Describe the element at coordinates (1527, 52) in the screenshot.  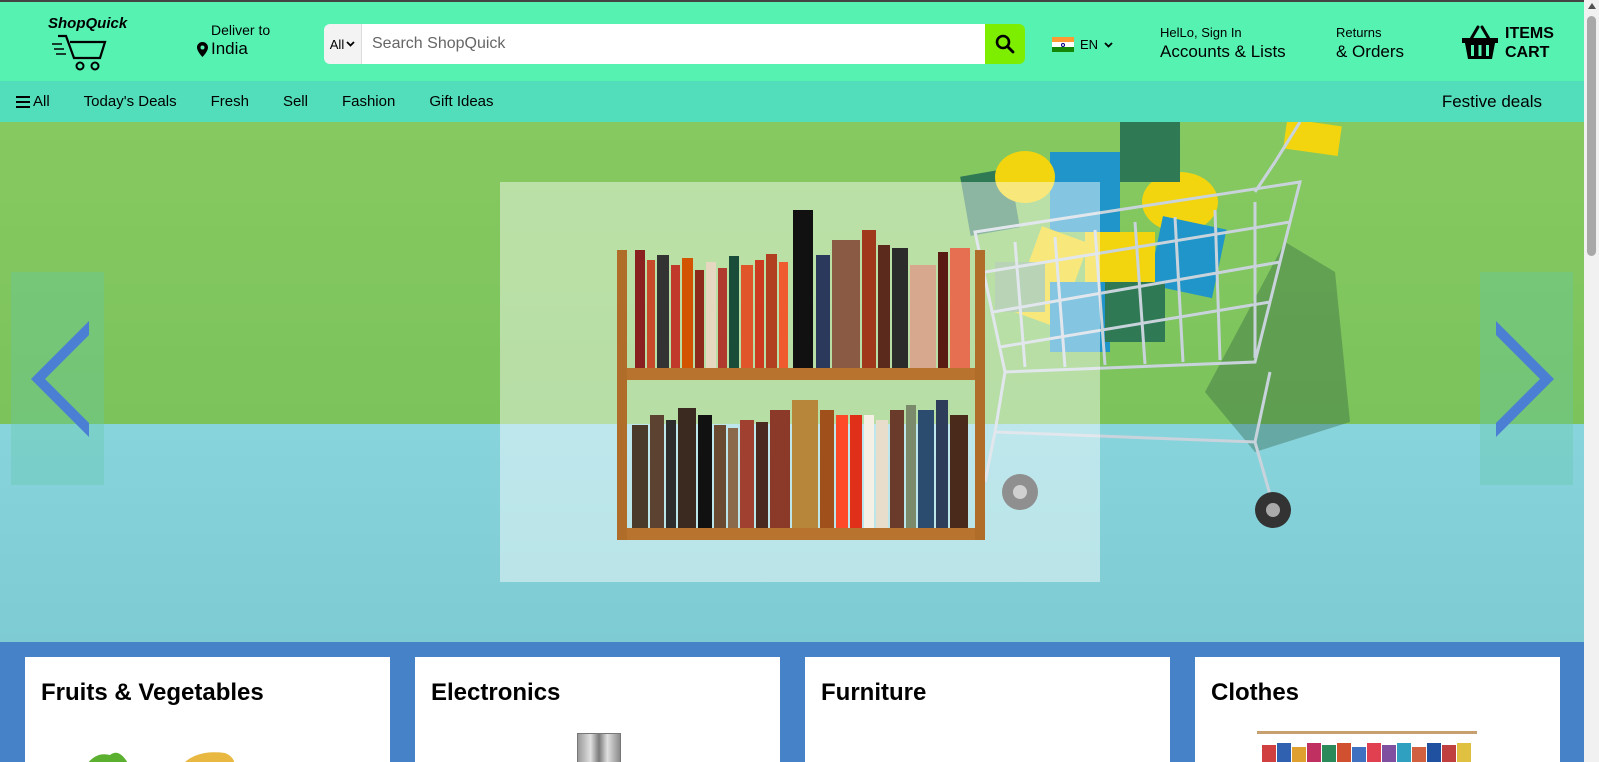
I see `cart-label-line2: CART` at that location.